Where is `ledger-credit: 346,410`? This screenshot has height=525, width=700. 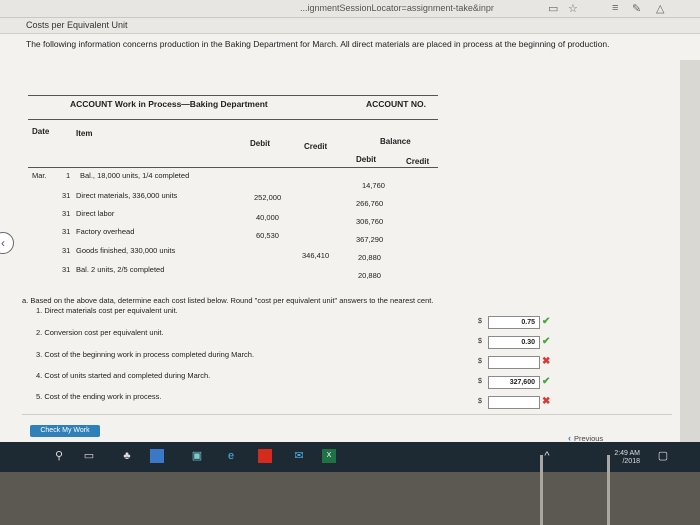
ledger-credit: 346,410 is located at coordinates (316, 255).